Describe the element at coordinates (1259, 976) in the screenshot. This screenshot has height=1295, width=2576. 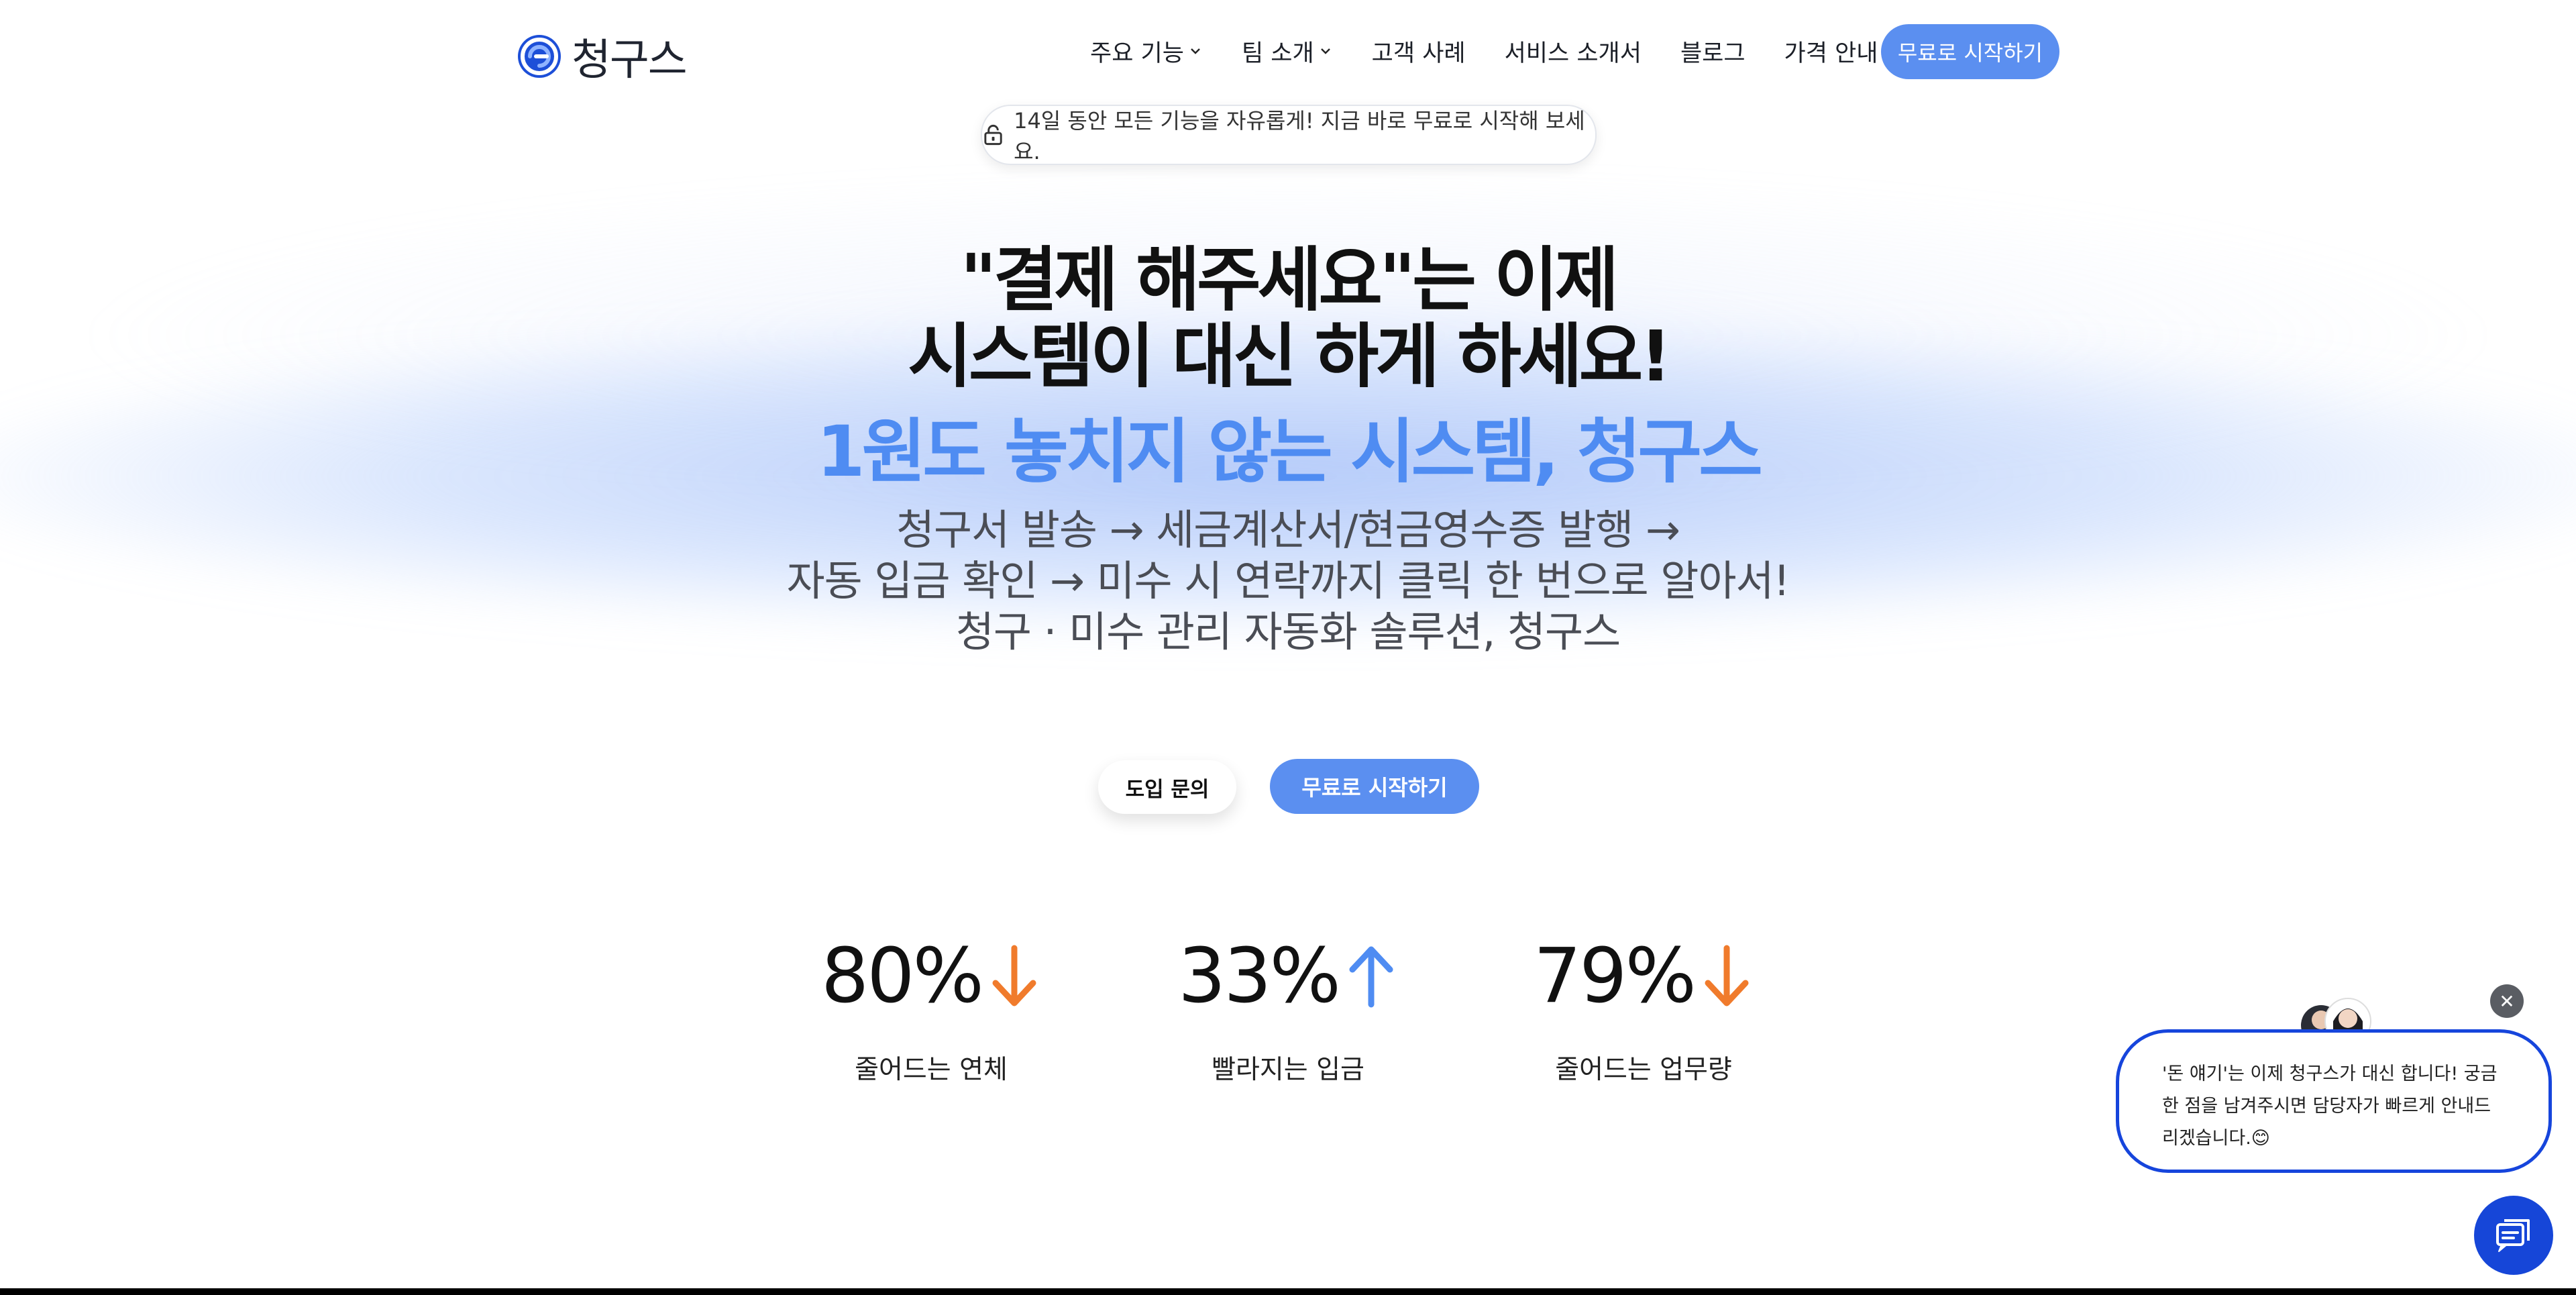
I see `stat-value: 33%` at that location.